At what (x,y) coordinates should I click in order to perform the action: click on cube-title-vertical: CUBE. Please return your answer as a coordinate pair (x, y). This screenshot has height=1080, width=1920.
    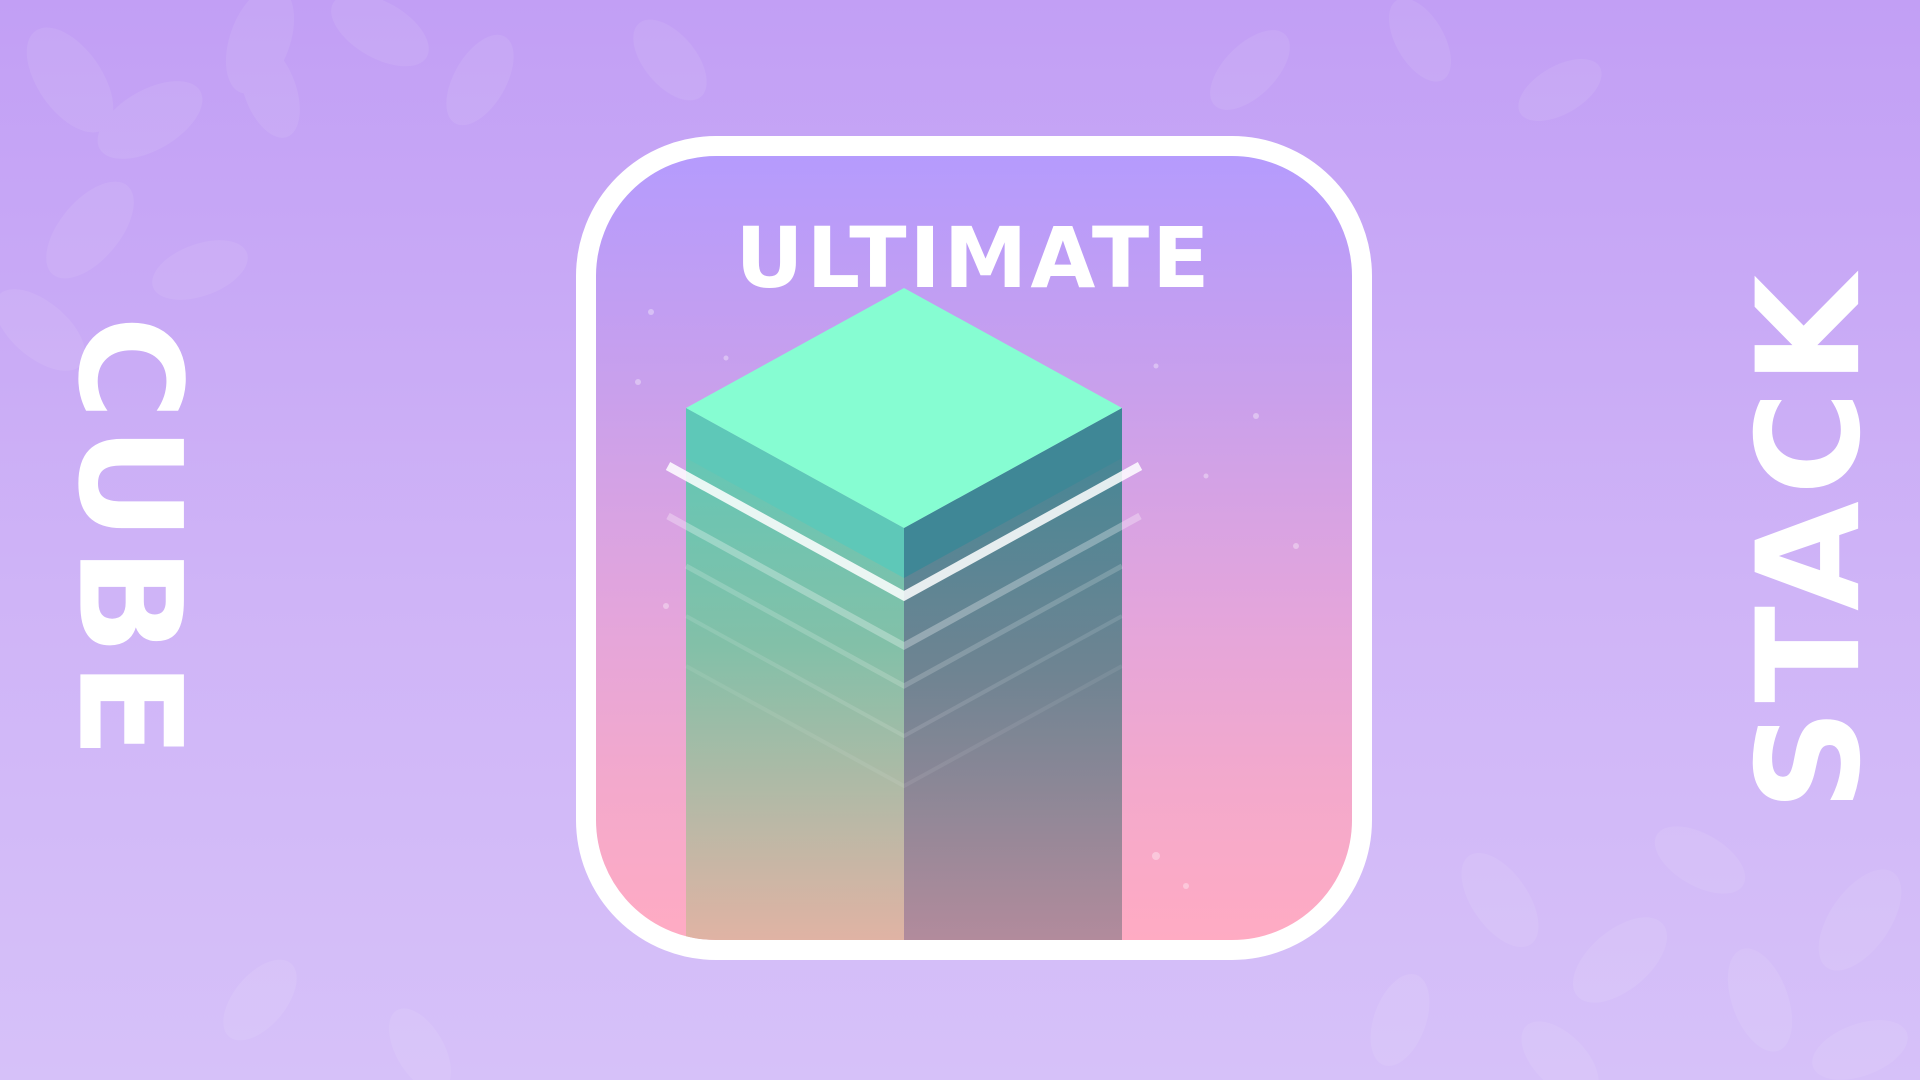
    Looking at the image, I should click on (129, 540).